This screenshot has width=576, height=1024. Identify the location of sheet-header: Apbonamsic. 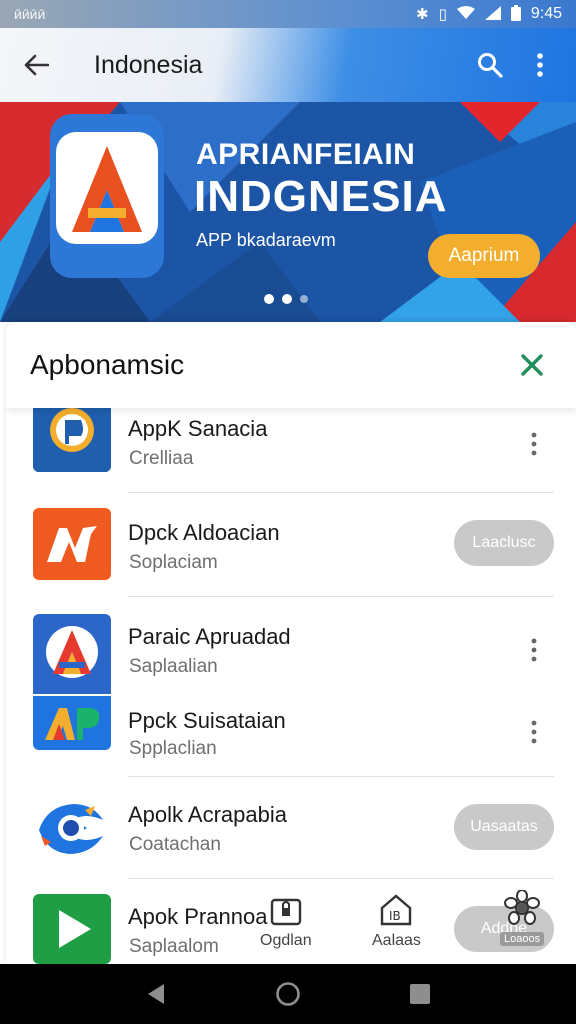
(291, 365).